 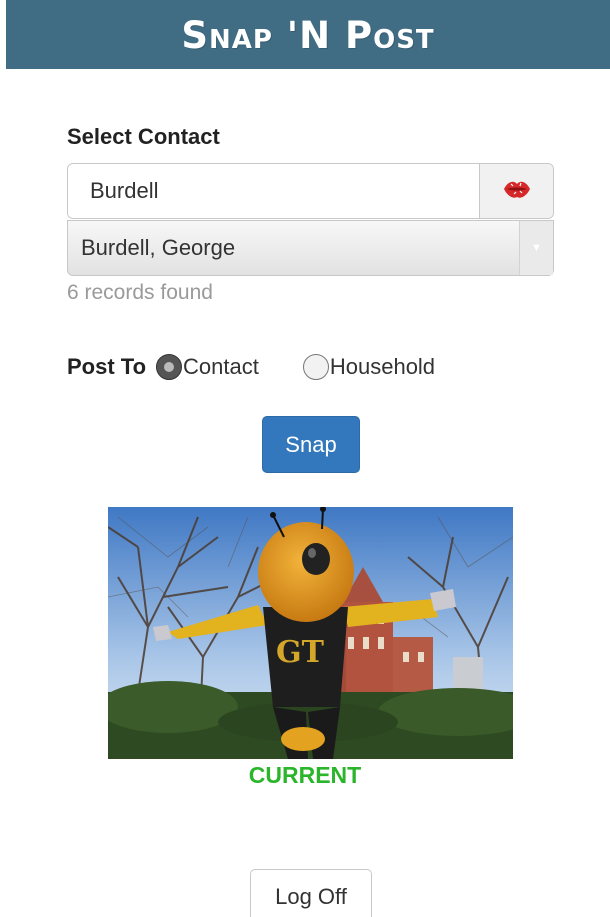 What do you see at coordinates (311, 893) in the screenshot?
I see `log-off-button: Log Off` at bounding box center [311, 893].